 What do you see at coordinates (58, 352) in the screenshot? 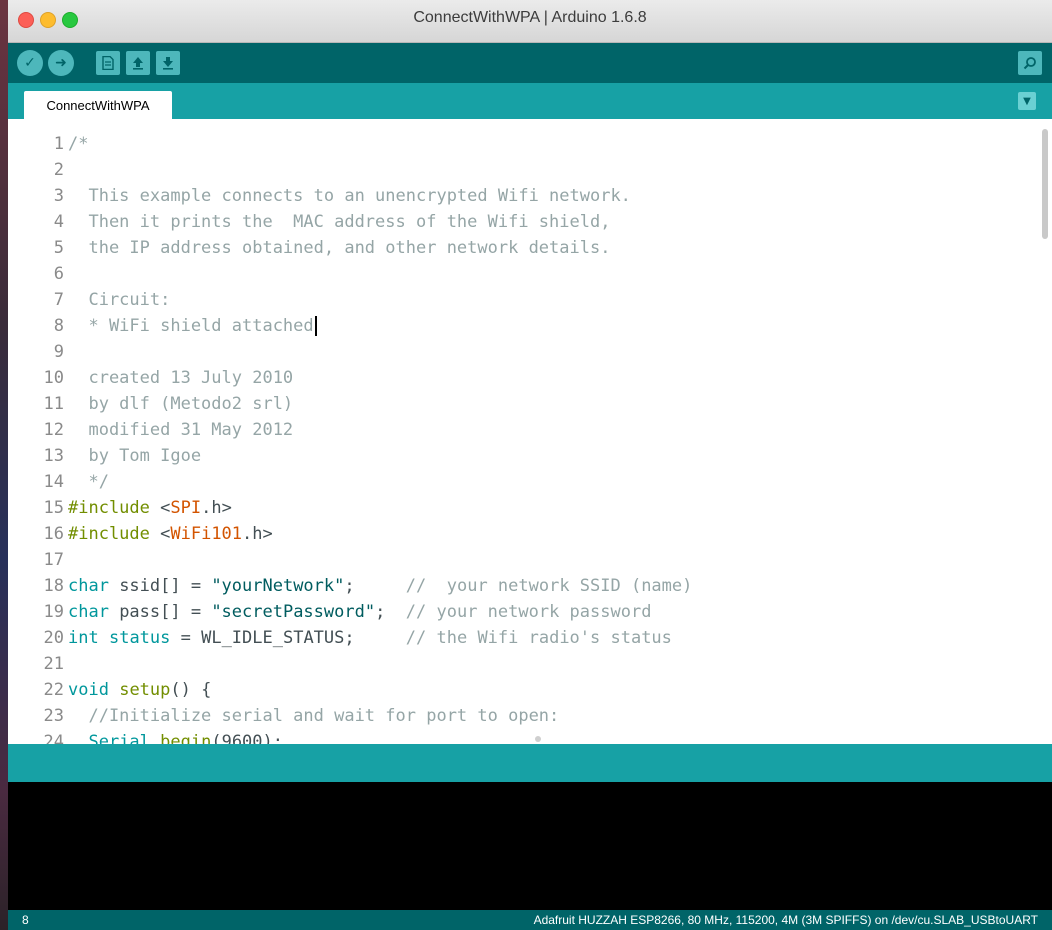
I see `line-number: 9` at bounding box center [58, 352].